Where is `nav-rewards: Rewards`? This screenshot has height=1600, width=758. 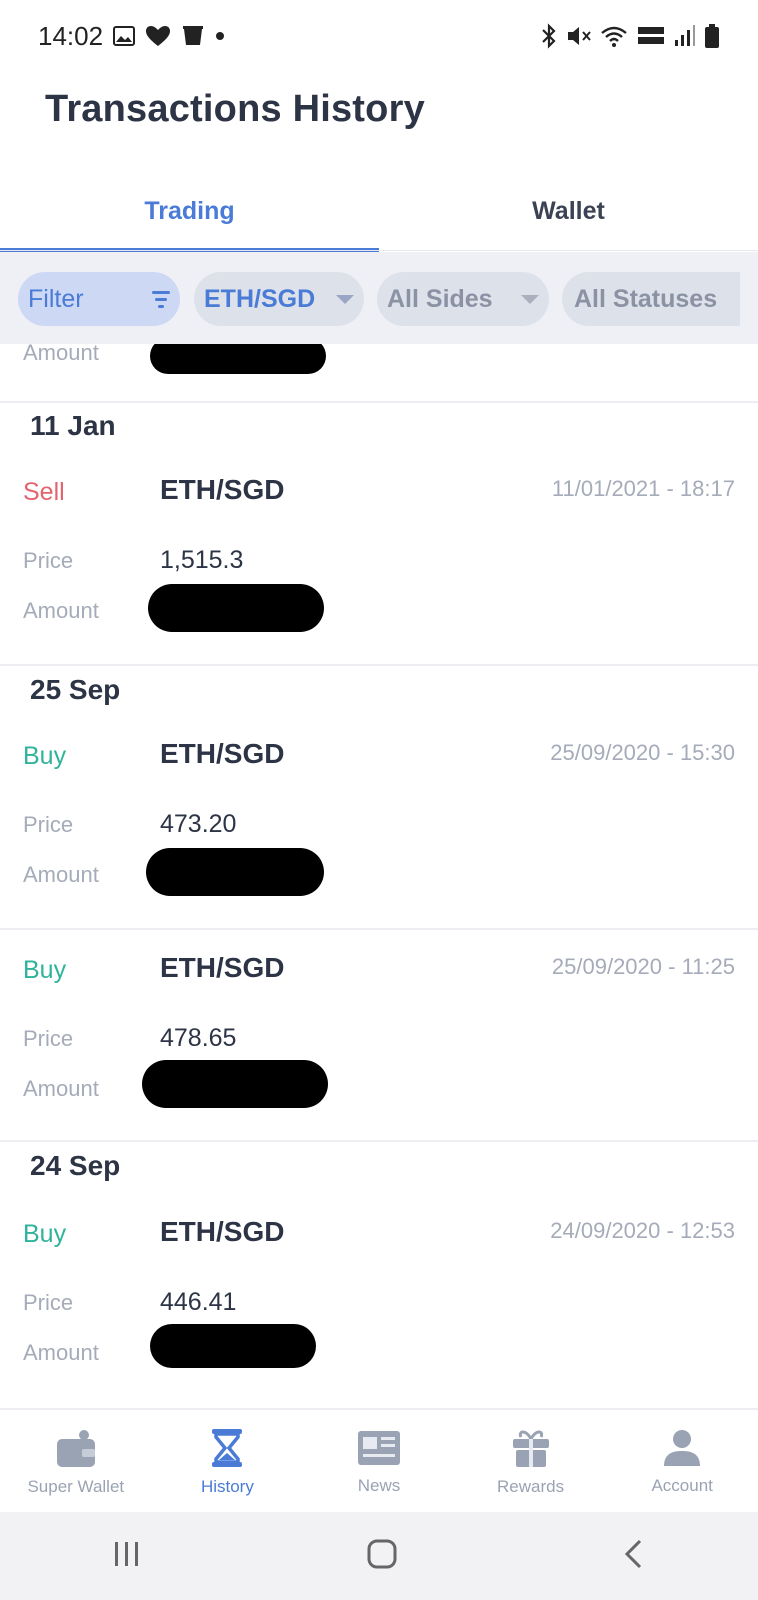
nav-rewards: Rewards is located at coordinates (531, 1462).